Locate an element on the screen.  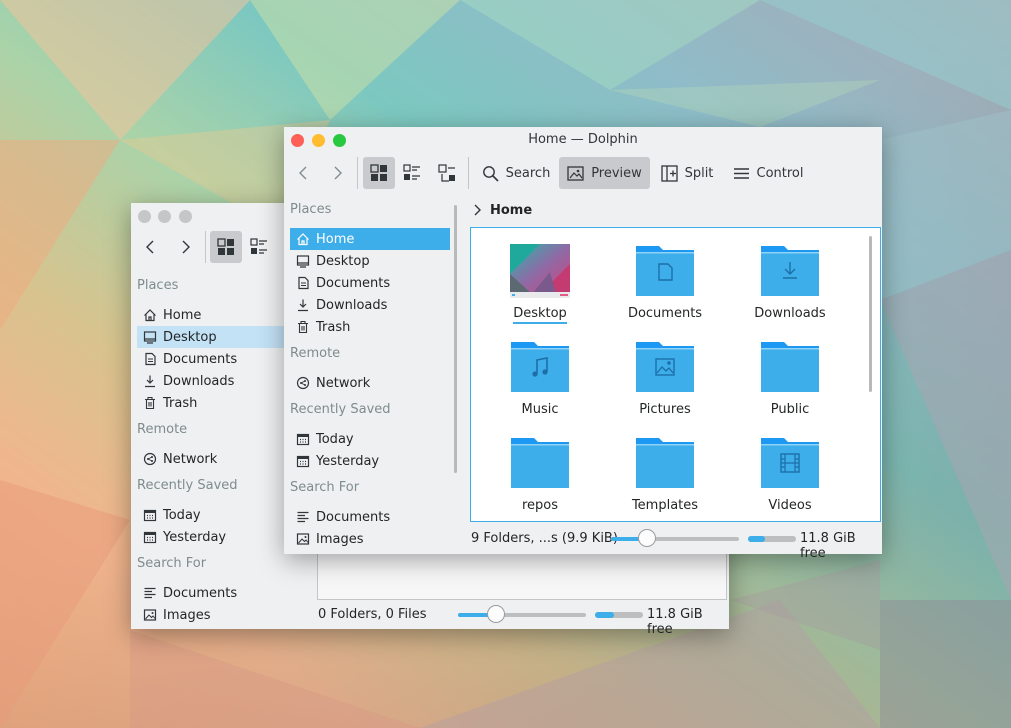
places-item-label: Images is located at coordinates (187, 615).